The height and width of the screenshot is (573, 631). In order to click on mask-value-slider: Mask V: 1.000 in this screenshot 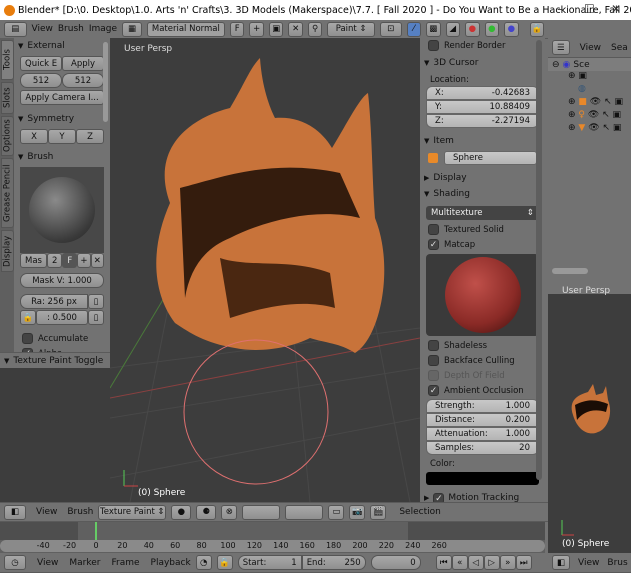, I will do `click(62, 280)`.